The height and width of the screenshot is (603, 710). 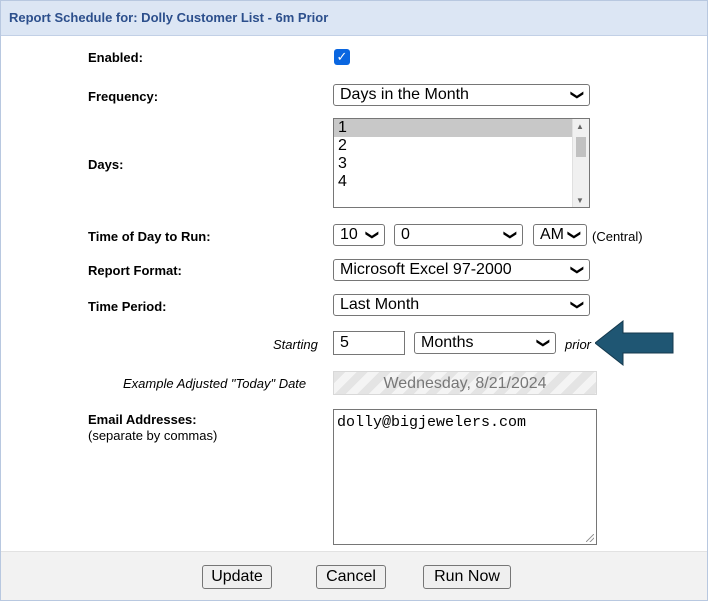 I want to click on time-period-value: Last Month, so click(x=380, y=304).